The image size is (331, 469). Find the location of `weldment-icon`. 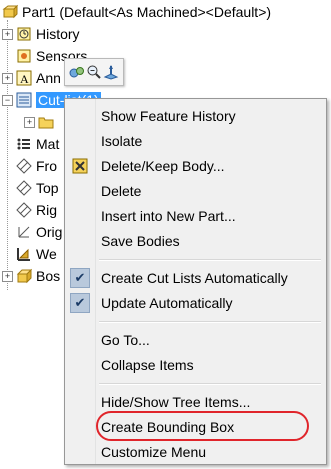

weldment-icon is located at coordinates (24, 254).